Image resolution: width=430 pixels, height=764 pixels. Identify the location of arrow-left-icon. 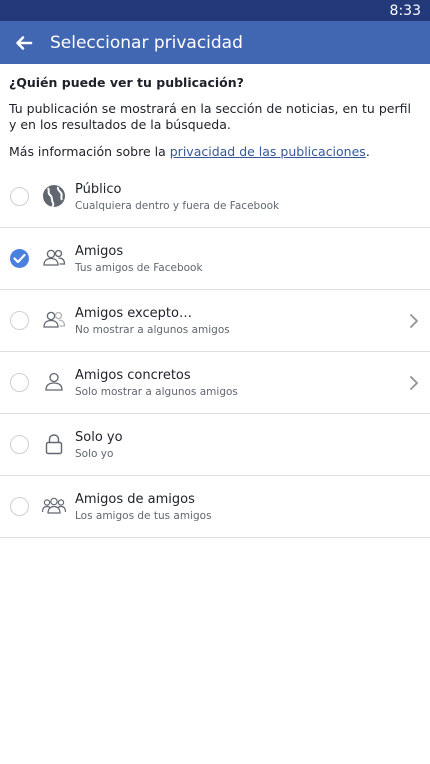
(24, 43).